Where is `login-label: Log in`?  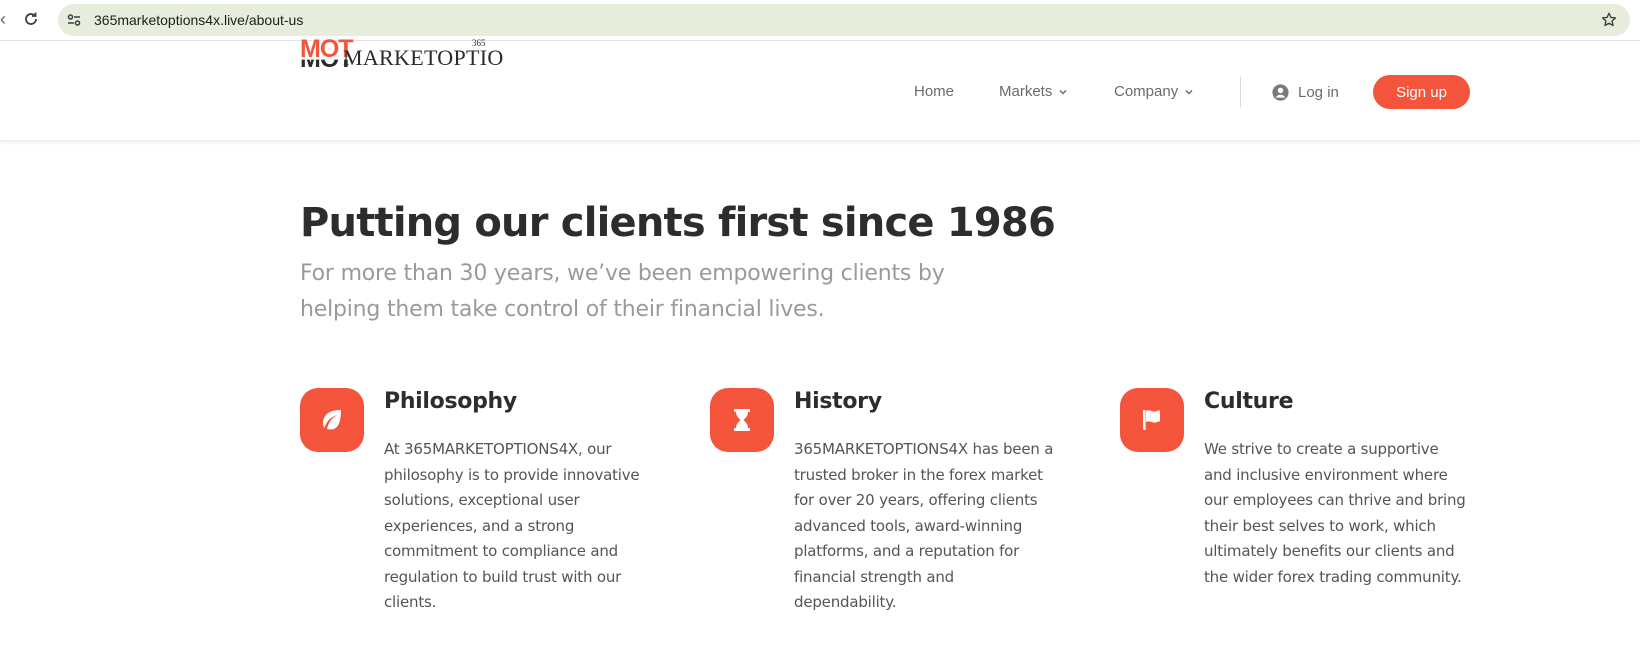
login-label: Log in is located at coordinates (1318, 92).